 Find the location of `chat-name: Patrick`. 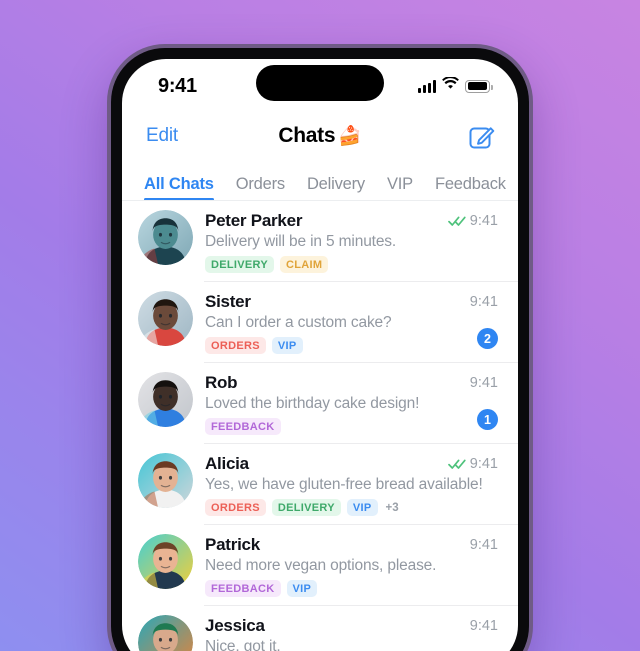

chat-name: Patrick is located at coordinates (232, 544).